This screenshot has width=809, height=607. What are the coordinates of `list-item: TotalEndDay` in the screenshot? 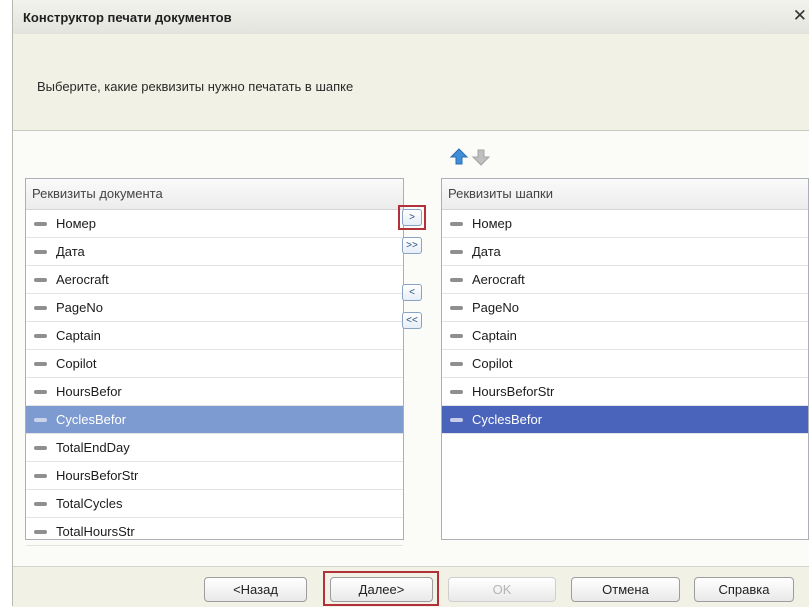 It's located at (214, 448).